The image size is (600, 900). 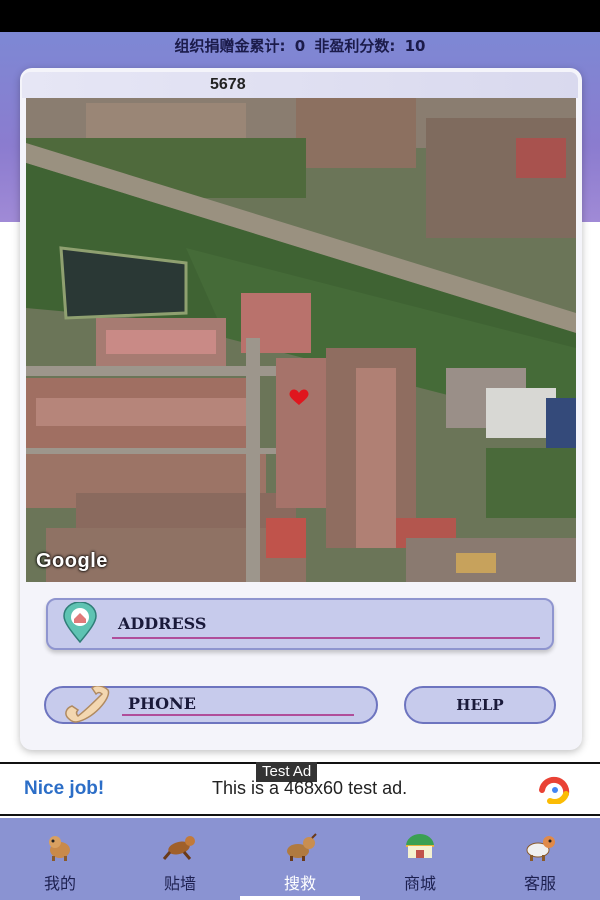 I want to click on nav-item-service: 客服, so click(x=540, y=859).